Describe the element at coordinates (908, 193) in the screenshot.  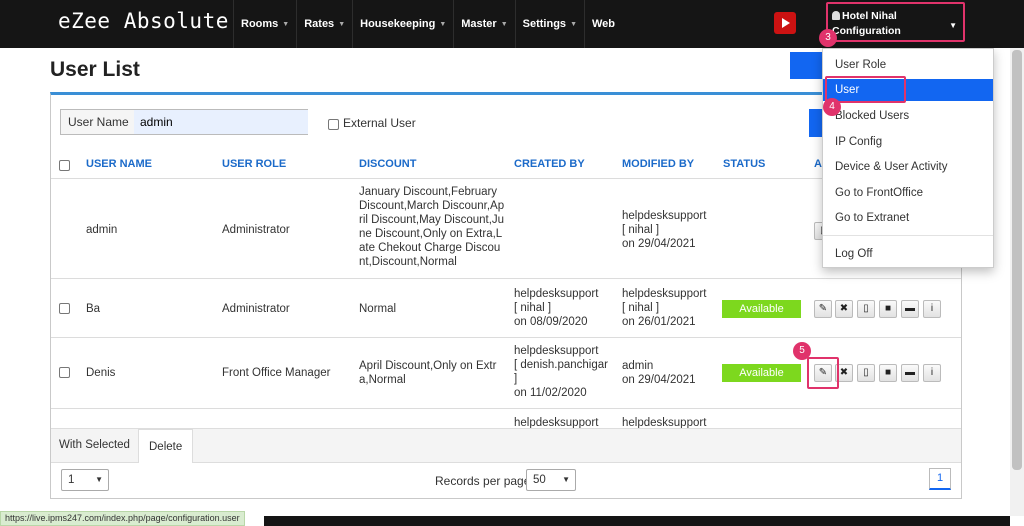
I see `menu-item-go-to-frontoffice: Go to FrontOffice` at that location.